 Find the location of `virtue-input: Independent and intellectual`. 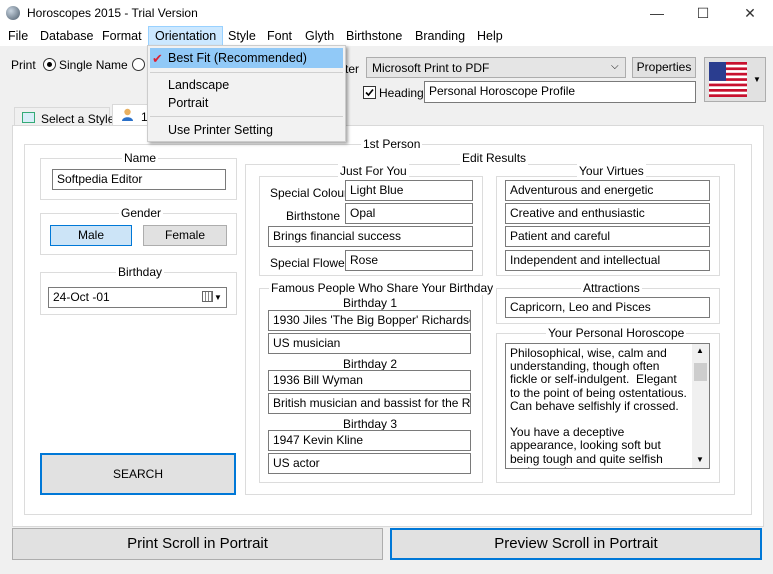

virtue-input: Independent and intellectual is located at coordinates (607, 260).